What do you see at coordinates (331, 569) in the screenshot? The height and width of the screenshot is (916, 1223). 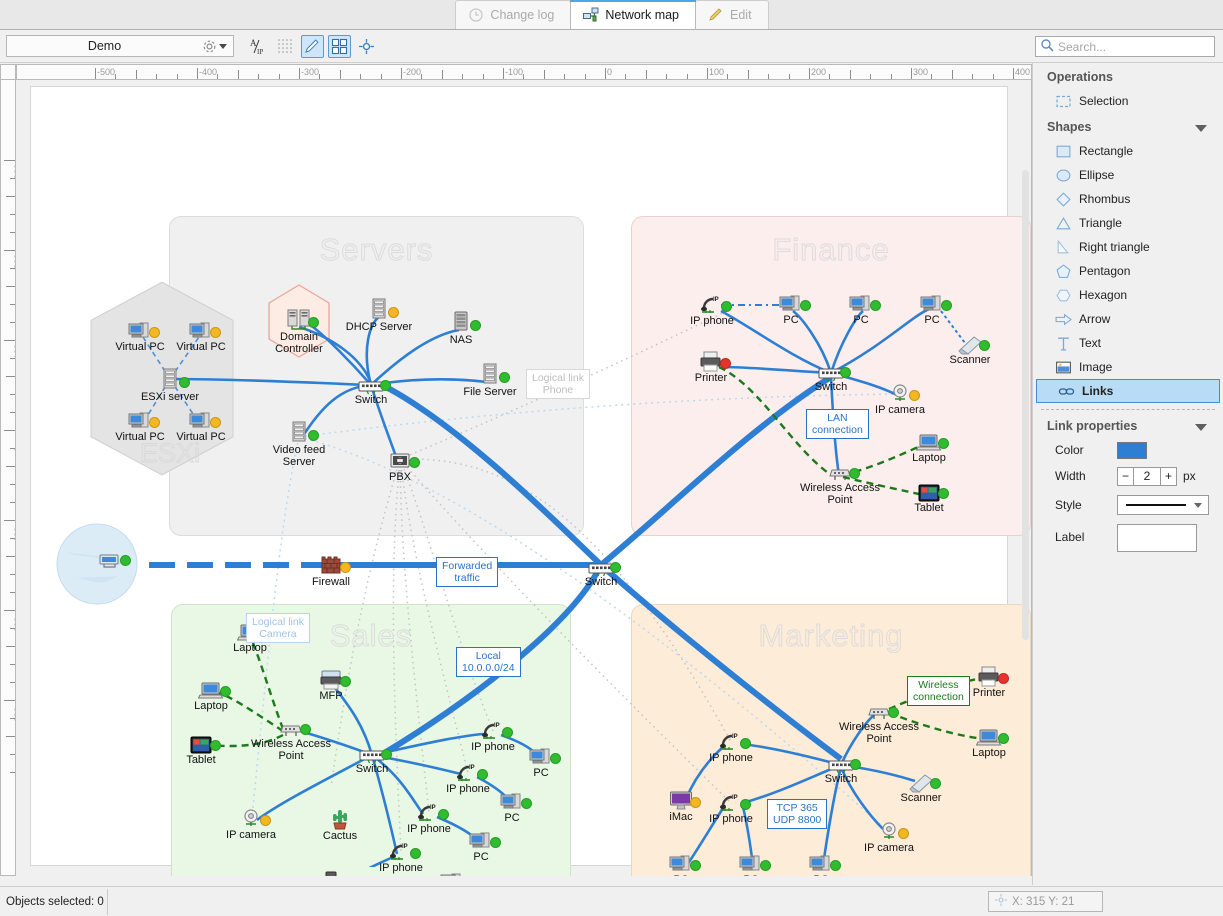 I see `map-node-firewall: Firewall` at bounding box center [331, 569].